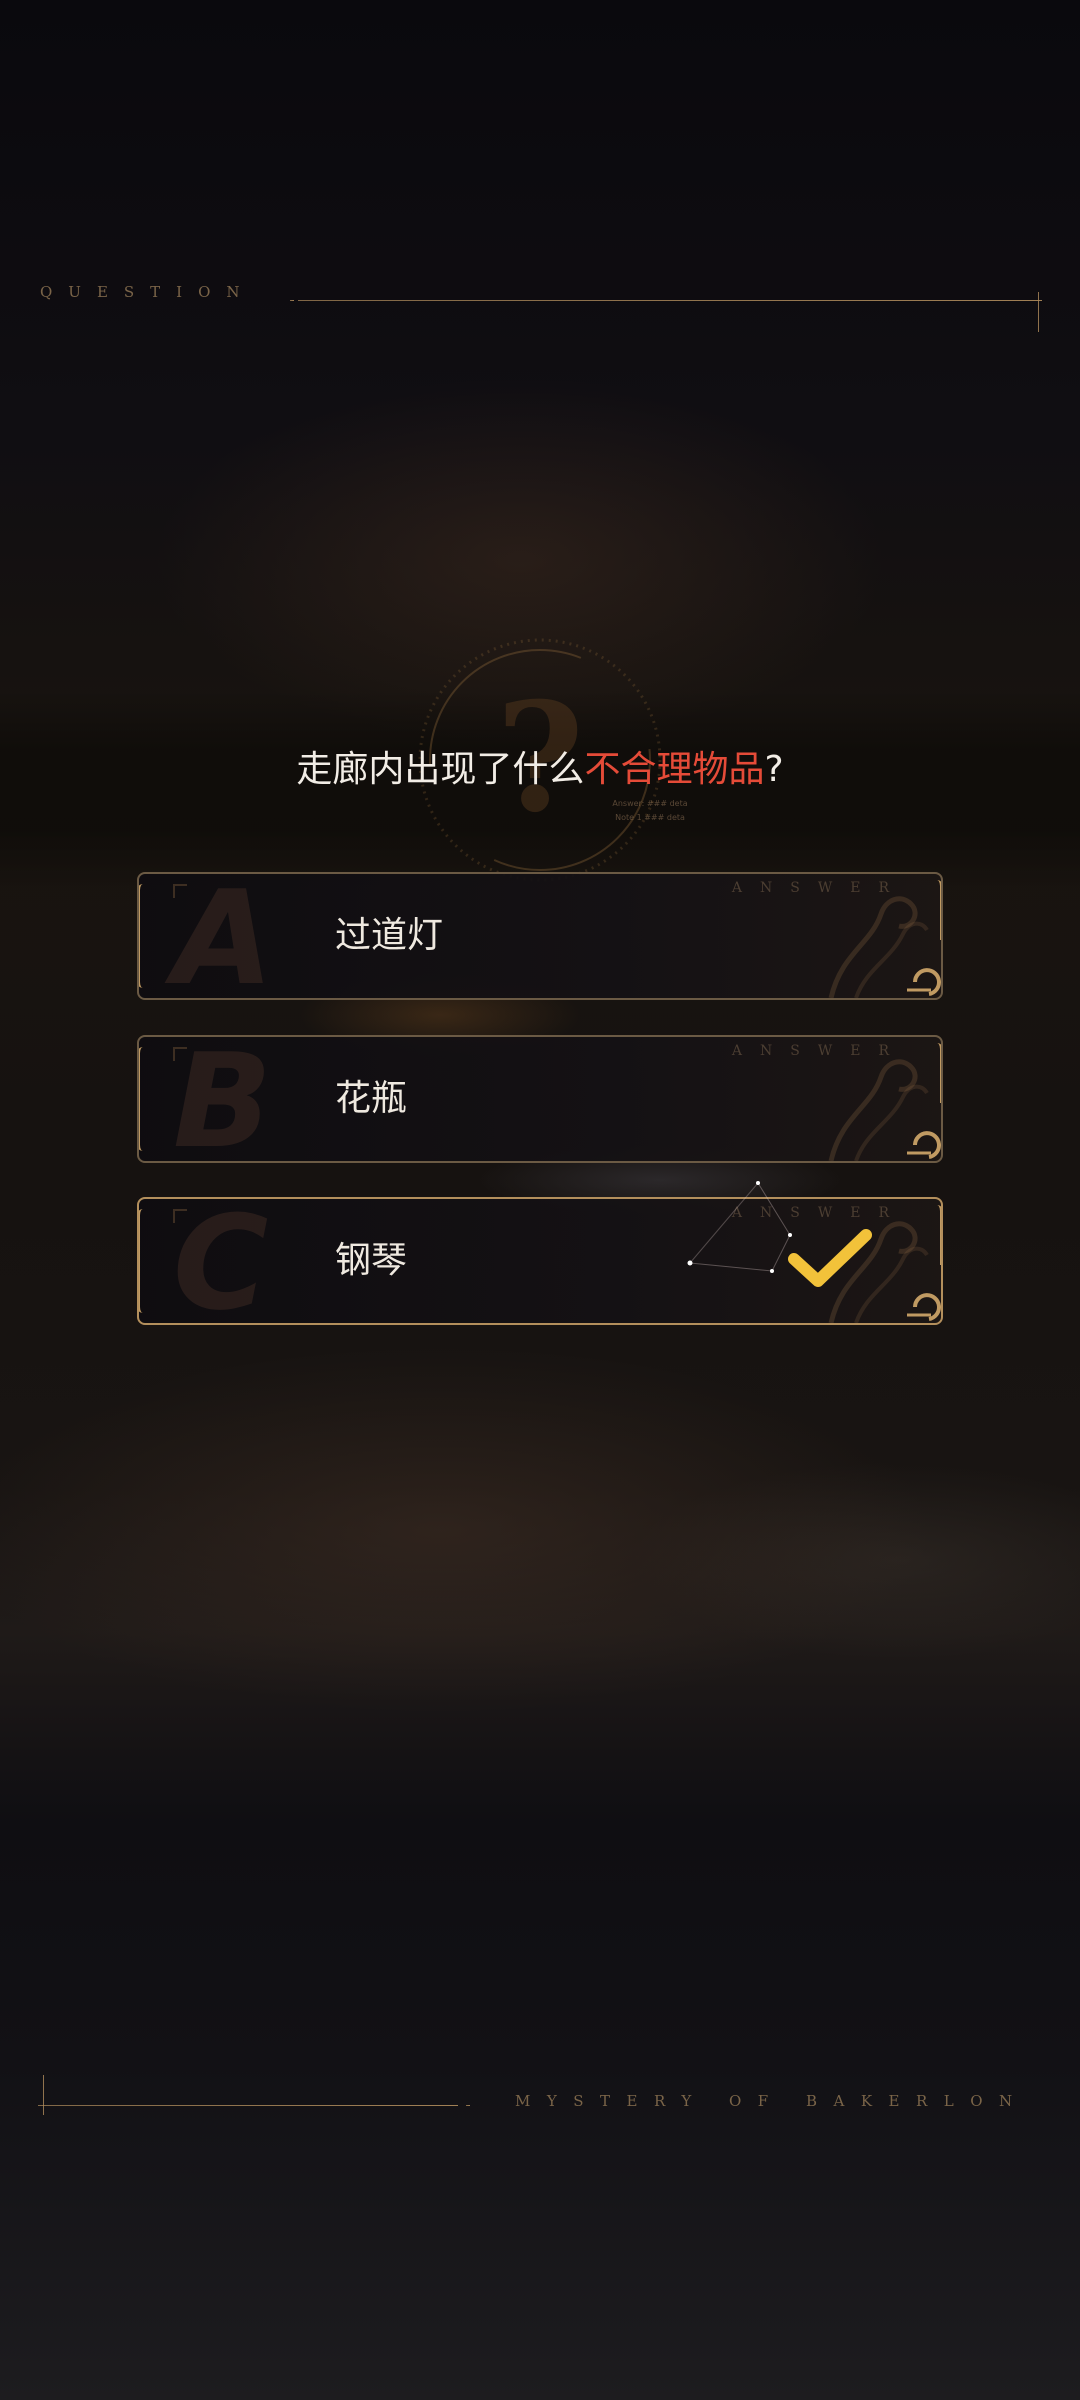 The height and width of the screenshot is (2400, 1080). What do you see at coordinates (223, 936) in the screenshot?
I see `answer-letter: A` at bounding box center [223, 936].